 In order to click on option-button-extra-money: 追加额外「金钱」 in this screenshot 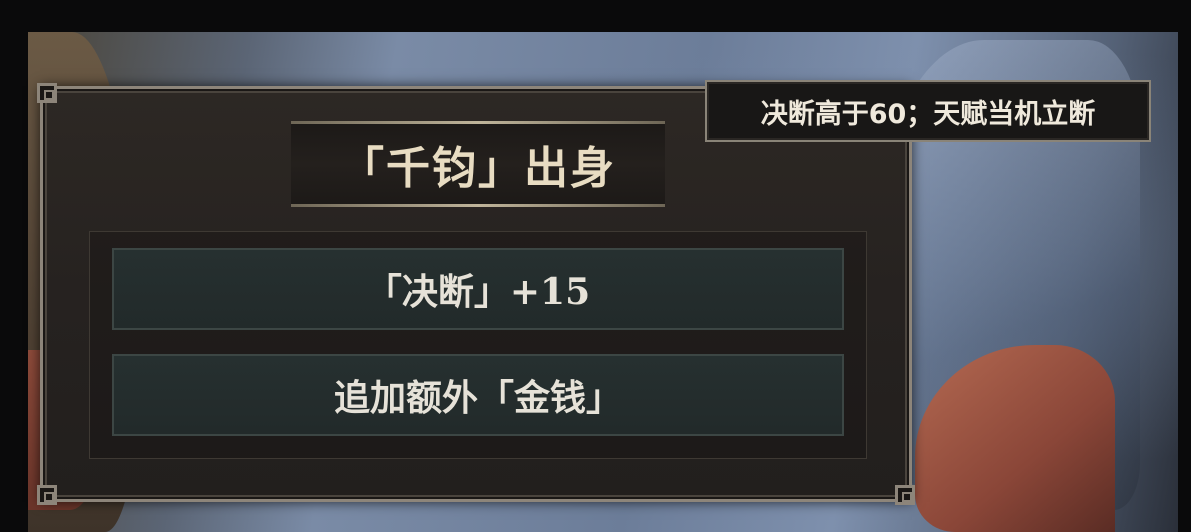, I will do `click(478, 395)`.